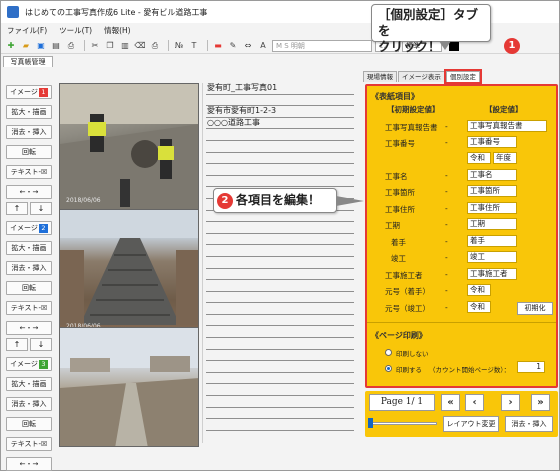 The width and height of the screenshot is (560, 471). I want to click on rotate-button-3: 回転, so click(29, 424).